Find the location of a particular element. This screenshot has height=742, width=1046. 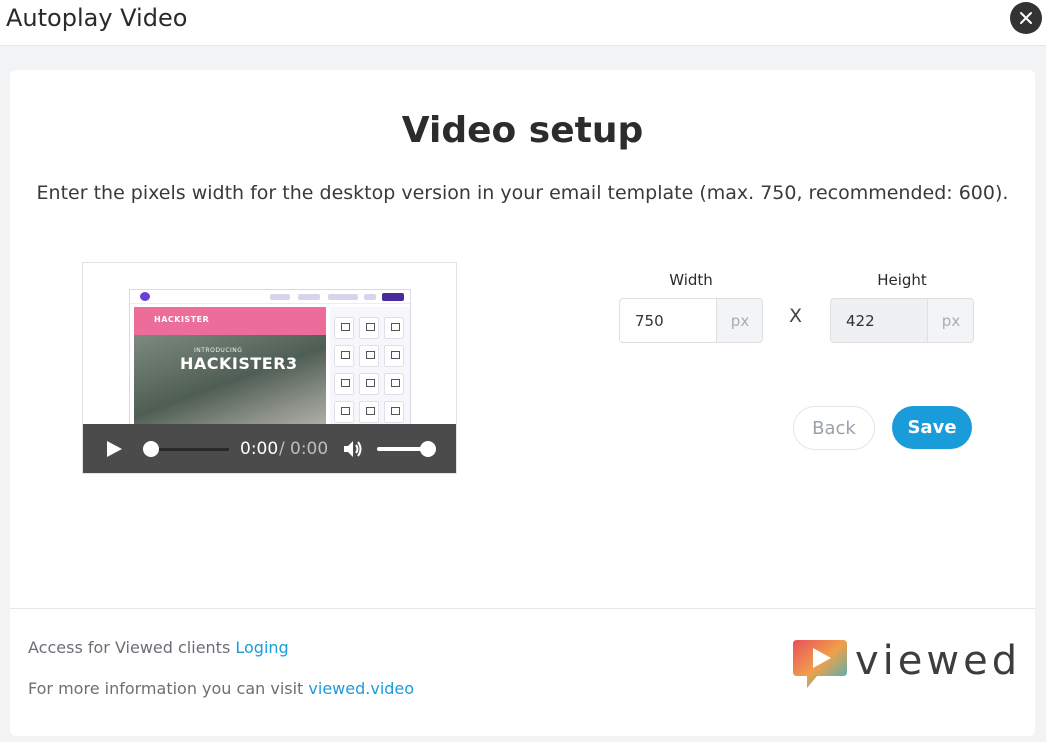

login-link: Loging is located at coordinates (261, 647).